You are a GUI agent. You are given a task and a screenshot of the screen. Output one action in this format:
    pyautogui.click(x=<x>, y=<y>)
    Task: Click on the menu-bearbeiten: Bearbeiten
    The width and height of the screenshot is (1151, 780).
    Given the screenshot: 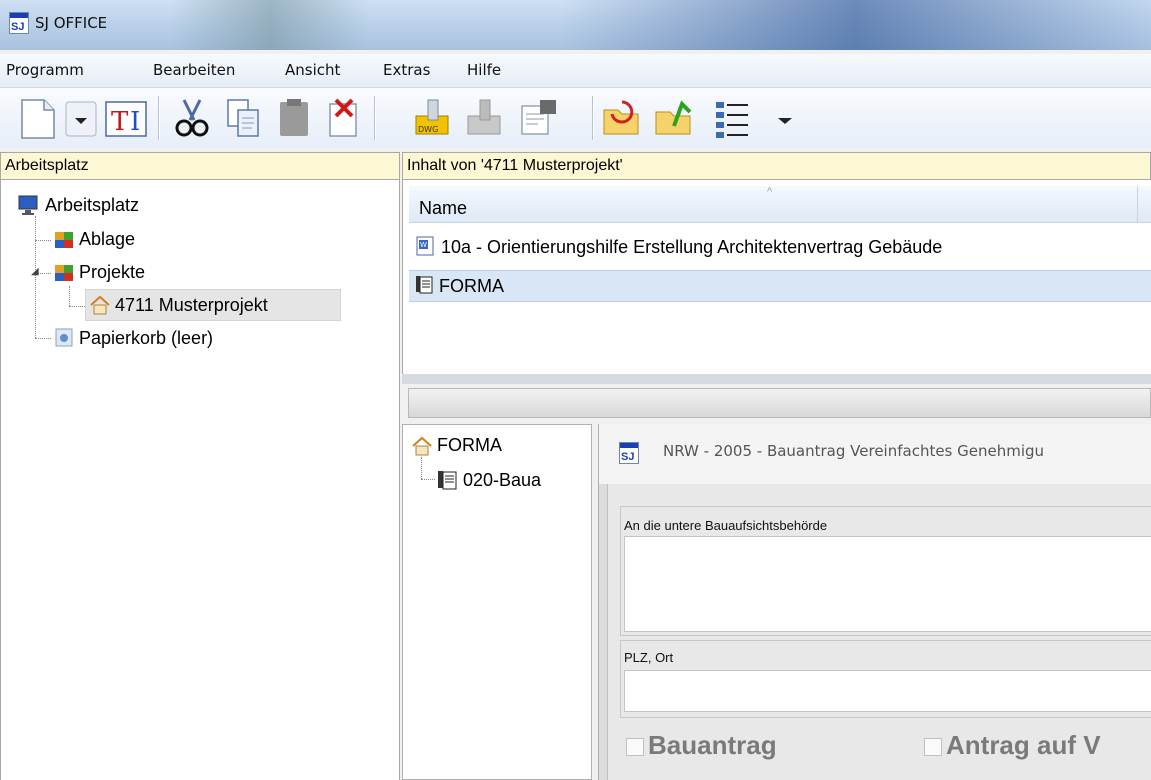 What is the action you would take?
    pyautogui.click(x=194, y=70)
    